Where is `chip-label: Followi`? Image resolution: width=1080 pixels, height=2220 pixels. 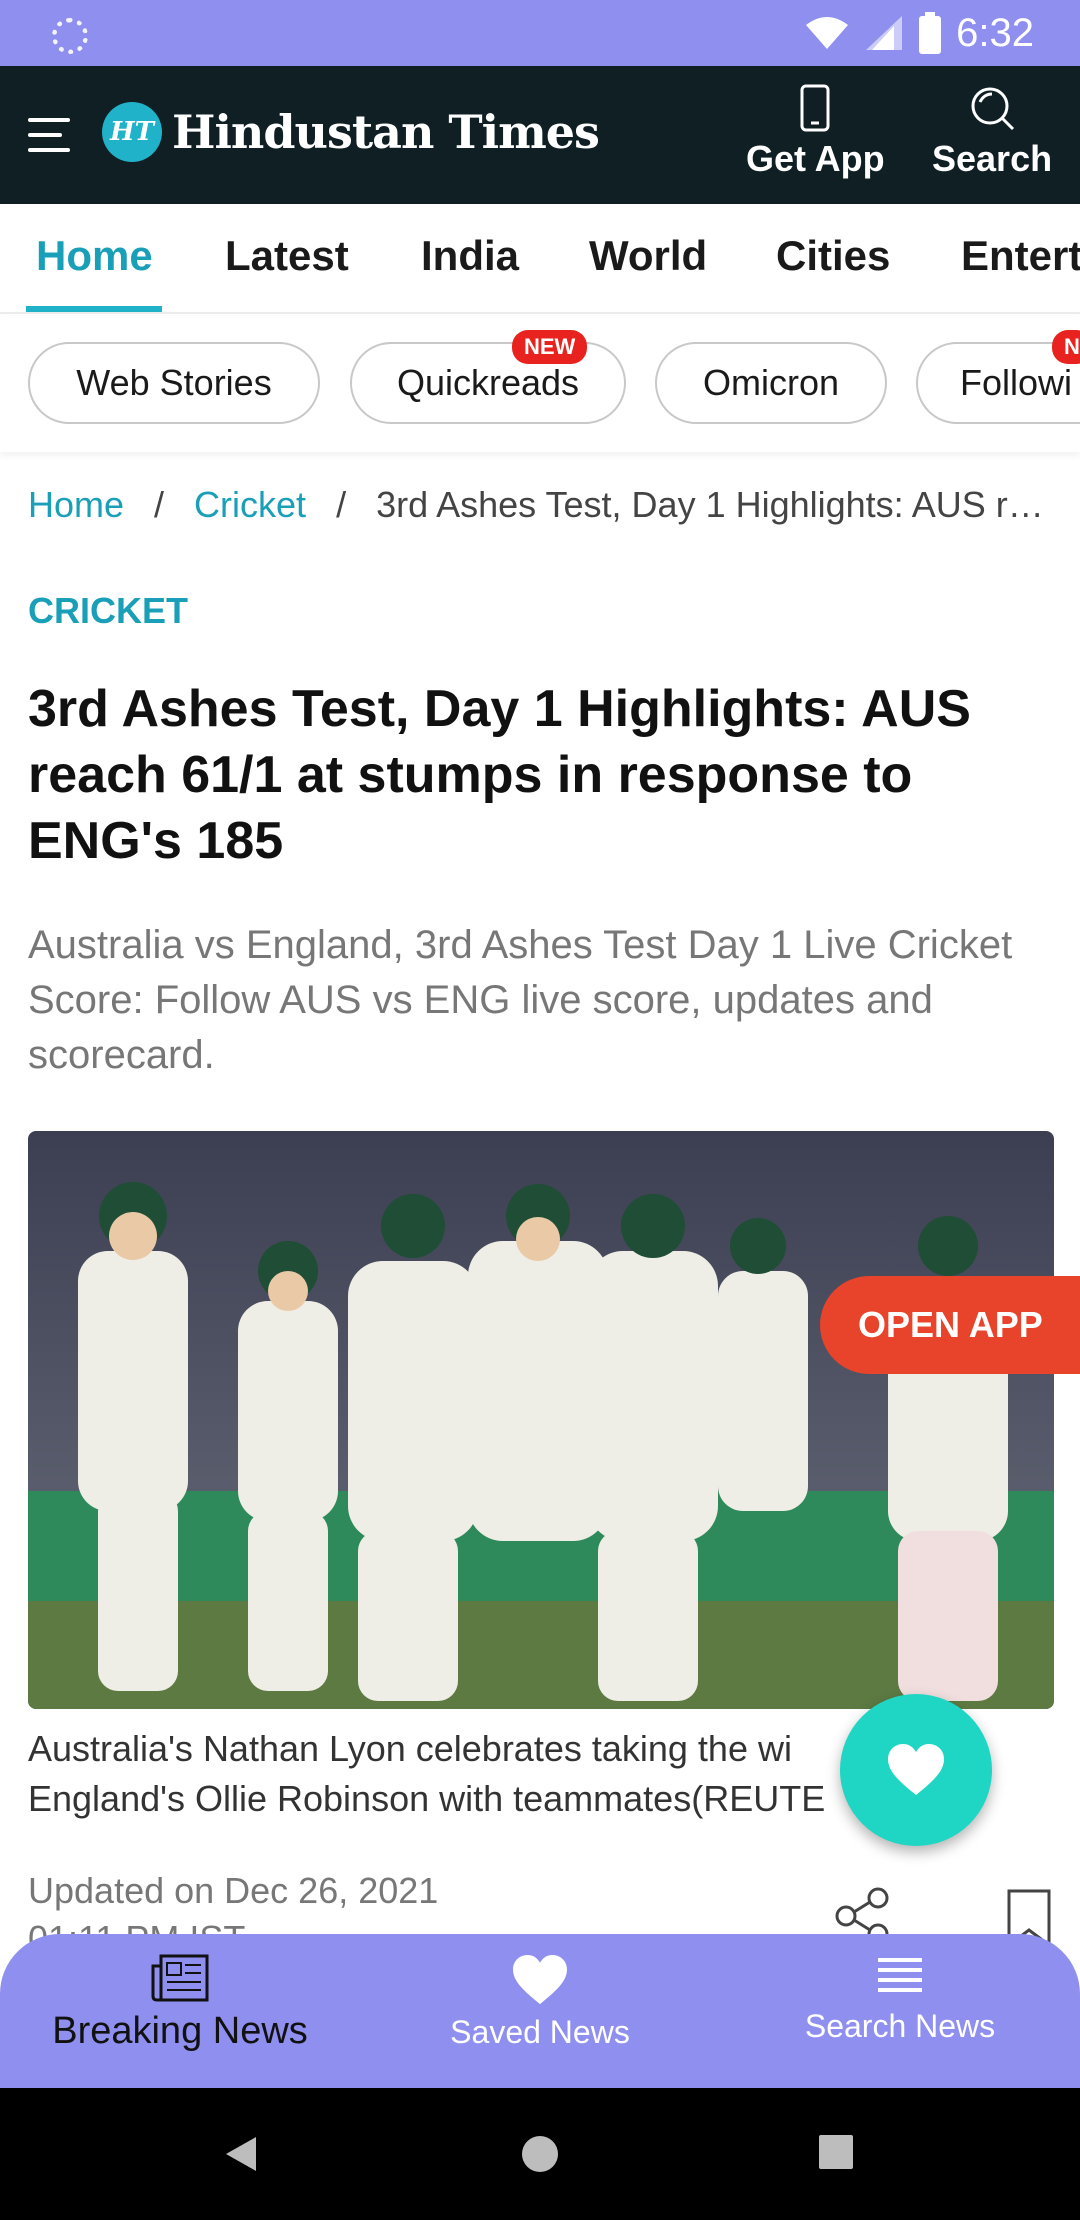 chip-label: Followi is located at coordinates (1016, 382).